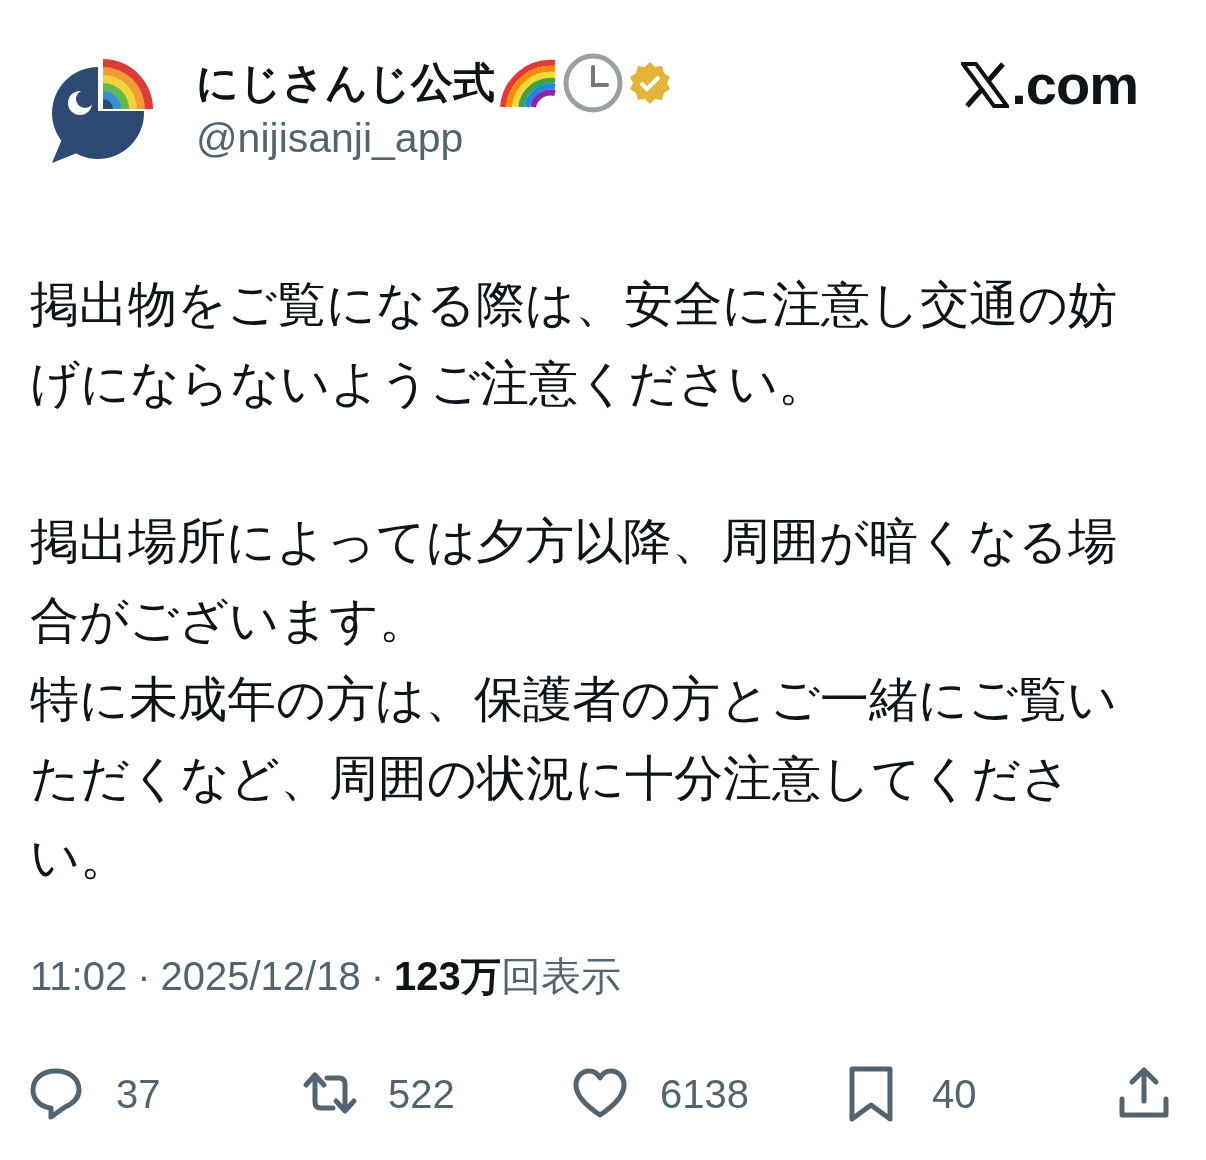 The width and height of the screenshot is (1206, 1160). What do you see at coordinates (138, 1094) in the screenshot?
I see `action-count: 37` at bounding box center [138, 1094].